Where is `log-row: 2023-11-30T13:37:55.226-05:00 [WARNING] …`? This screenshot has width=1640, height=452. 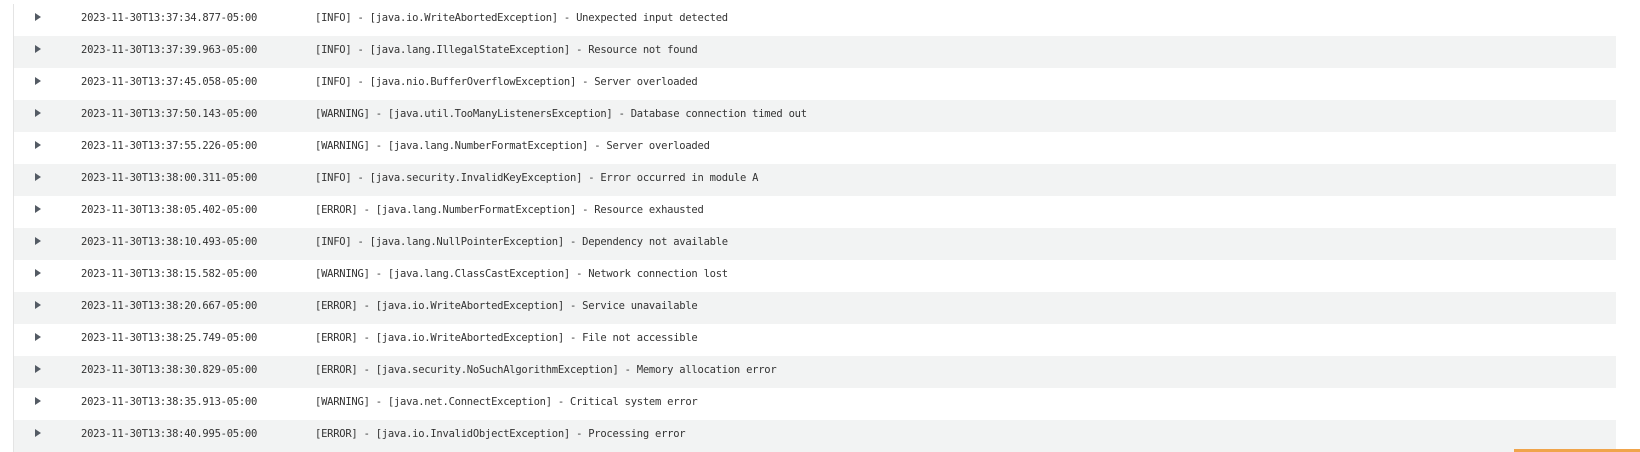 log-row: 2023-11-30T13:37:55.226-05:00 [WARNING] … is located at coordinates (815, 148).